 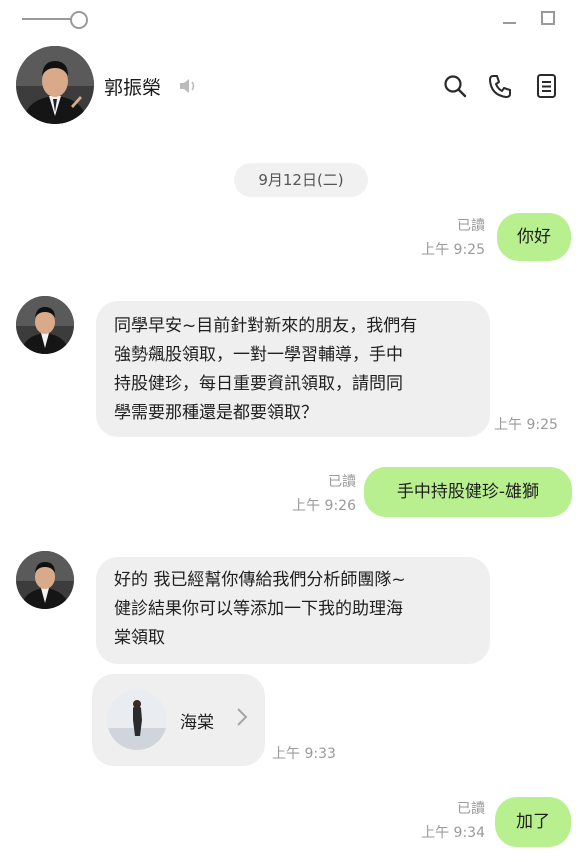 What do you see at coordinates (133, 88) in the screenshot?
I see `contact-name: 郭振榮` at bounding box center [133, 88].